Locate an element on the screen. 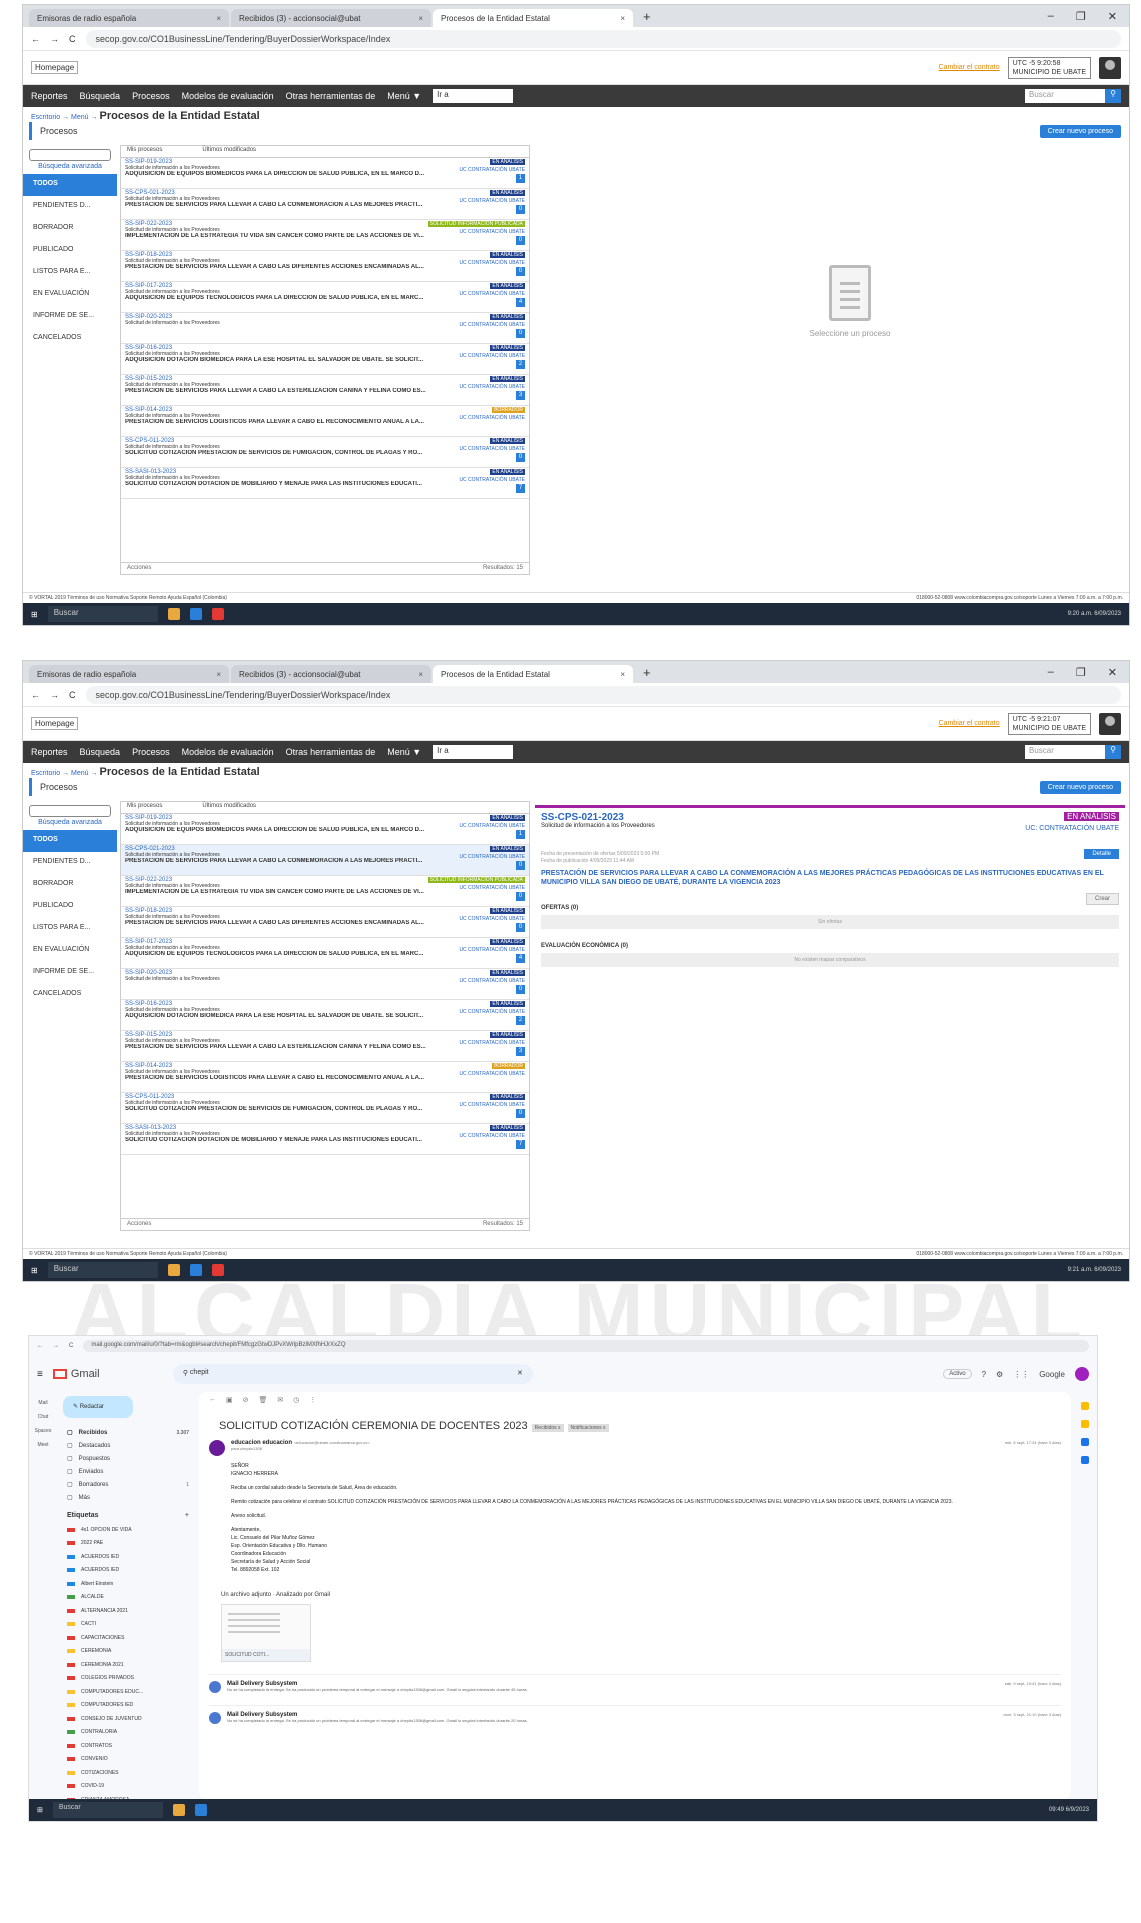  create-process-button: Crear nuevo proceso is located at coordinates (1080, 131).